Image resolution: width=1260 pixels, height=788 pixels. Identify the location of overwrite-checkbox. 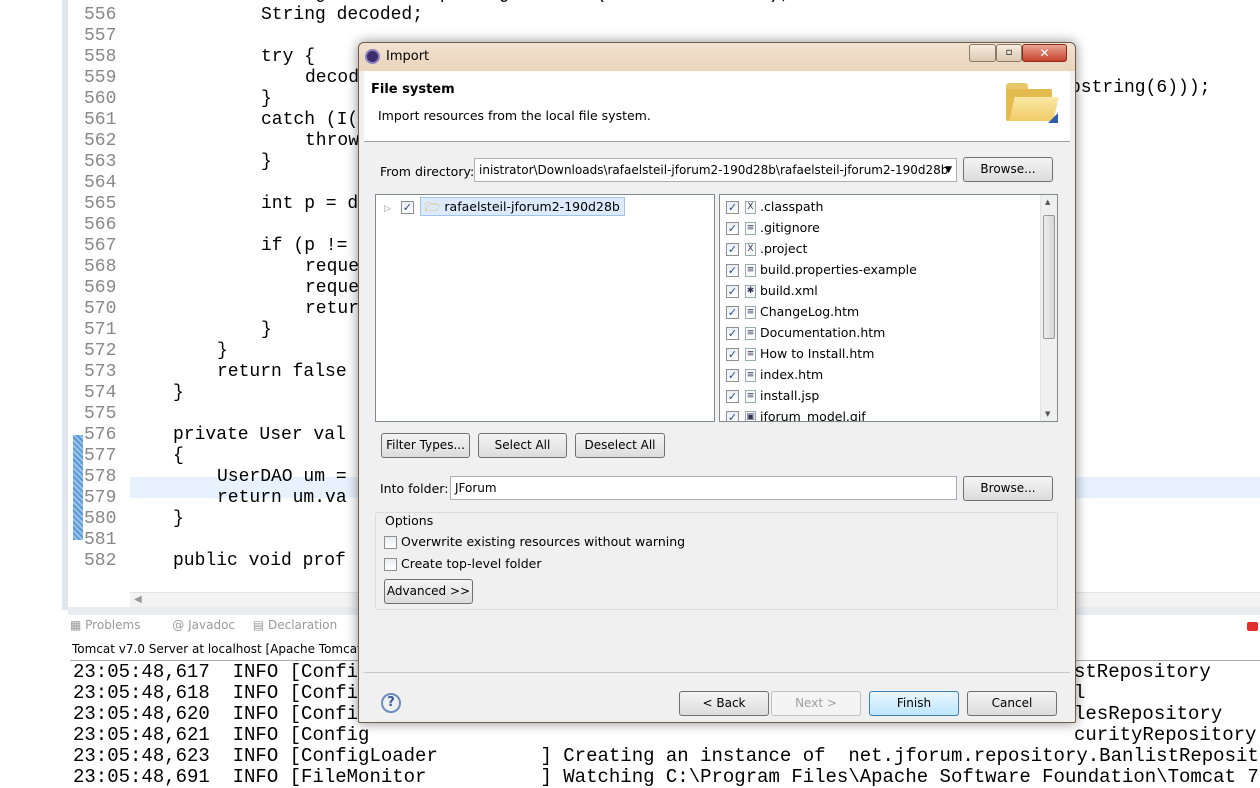
(390, 542).